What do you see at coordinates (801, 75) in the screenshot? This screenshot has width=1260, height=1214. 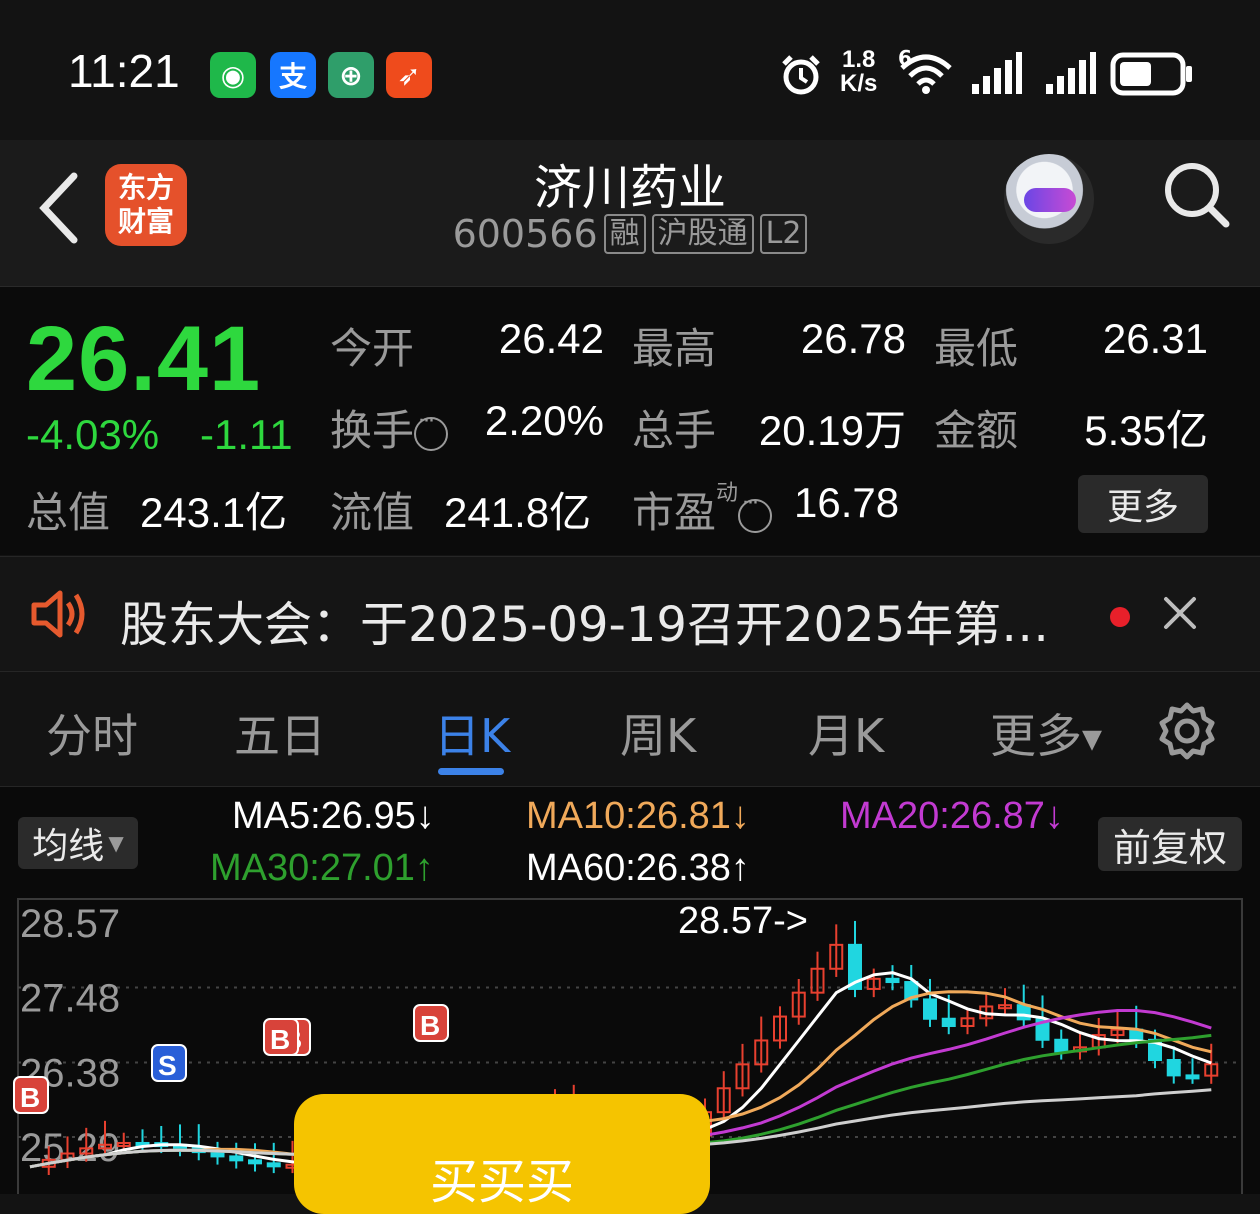 I see `alarm-icon` at bounding box center [801, 75].